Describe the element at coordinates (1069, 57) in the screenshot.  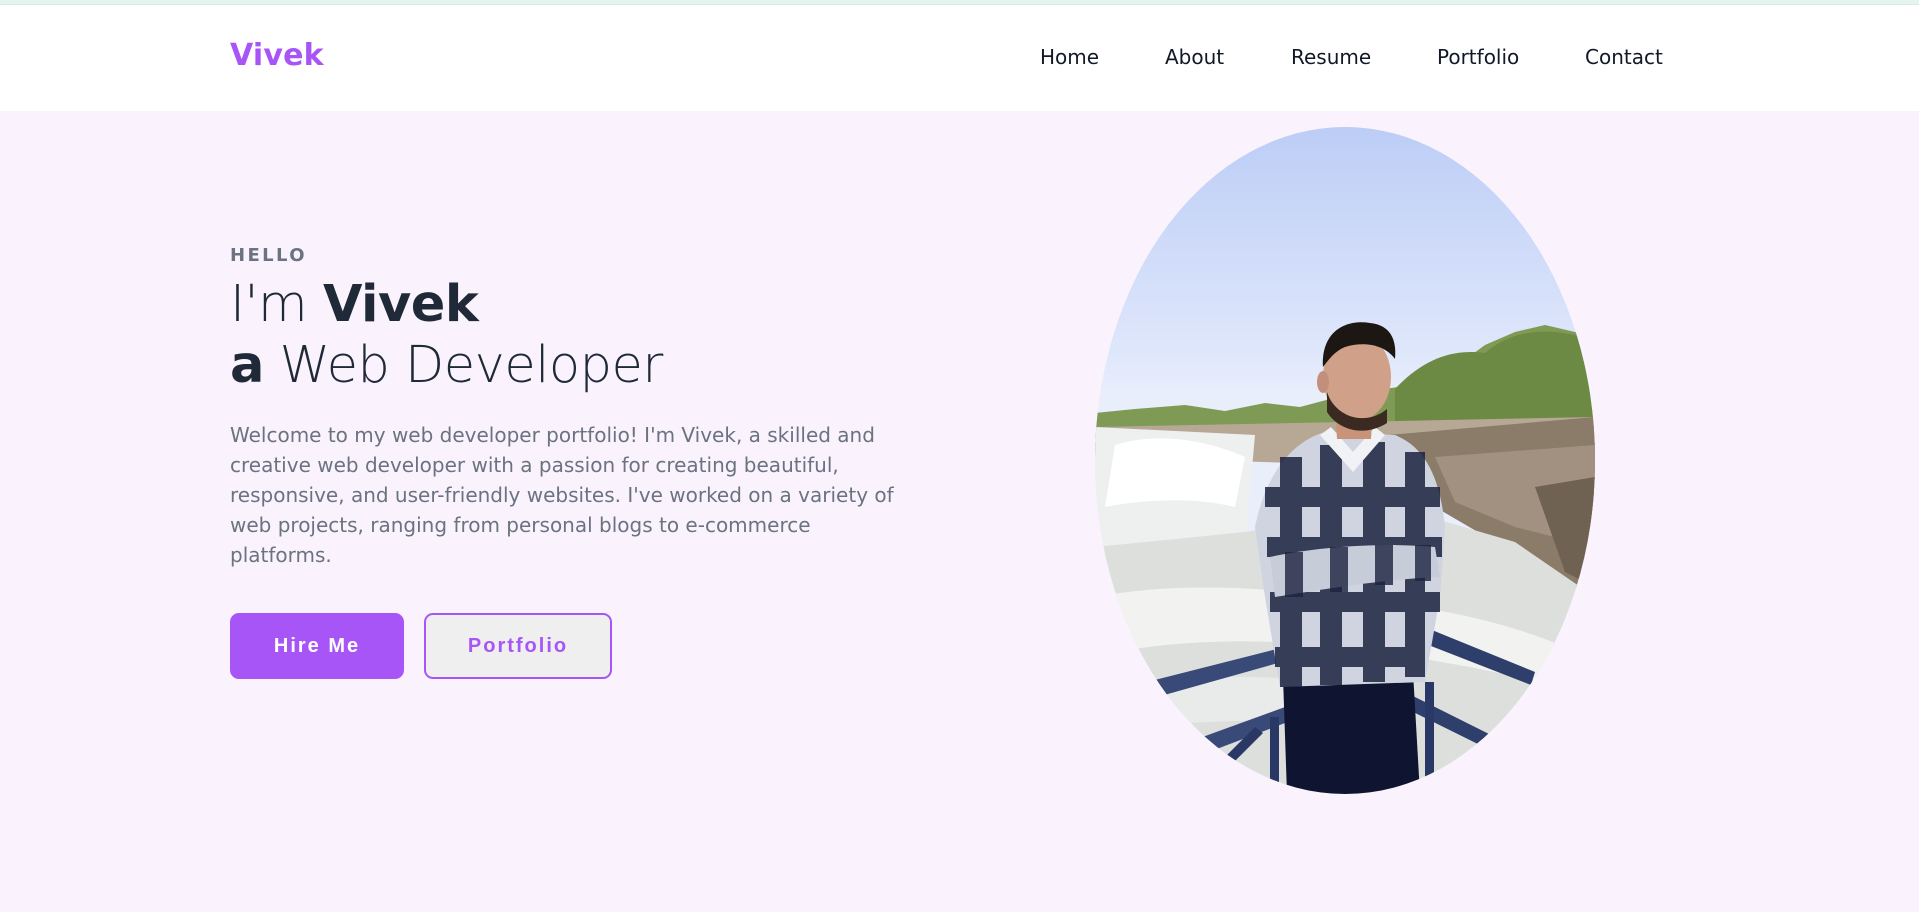
I see `nav-link-home: Home` at that location.